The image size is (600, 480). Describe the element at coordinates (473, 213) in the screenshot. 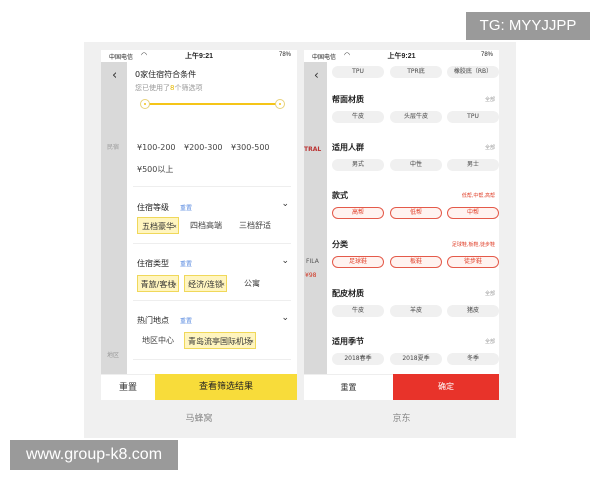

I see `filter-pill: 中帮` at that location.